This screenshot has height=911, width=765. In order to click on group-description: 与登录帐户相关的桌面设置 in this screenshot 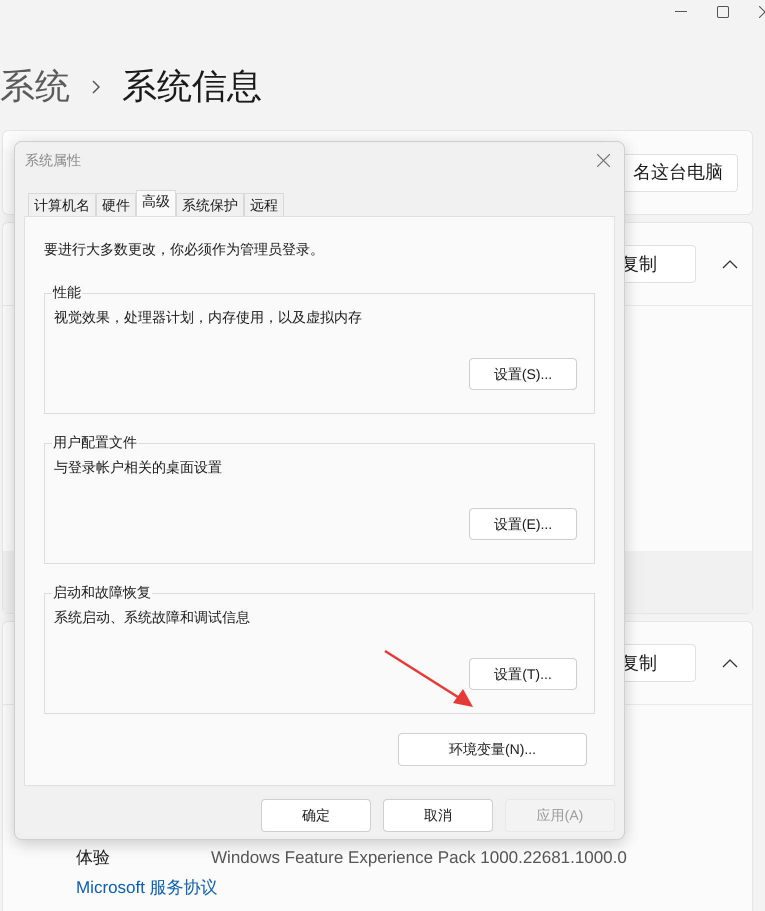, I will do `click(138, 467)`.